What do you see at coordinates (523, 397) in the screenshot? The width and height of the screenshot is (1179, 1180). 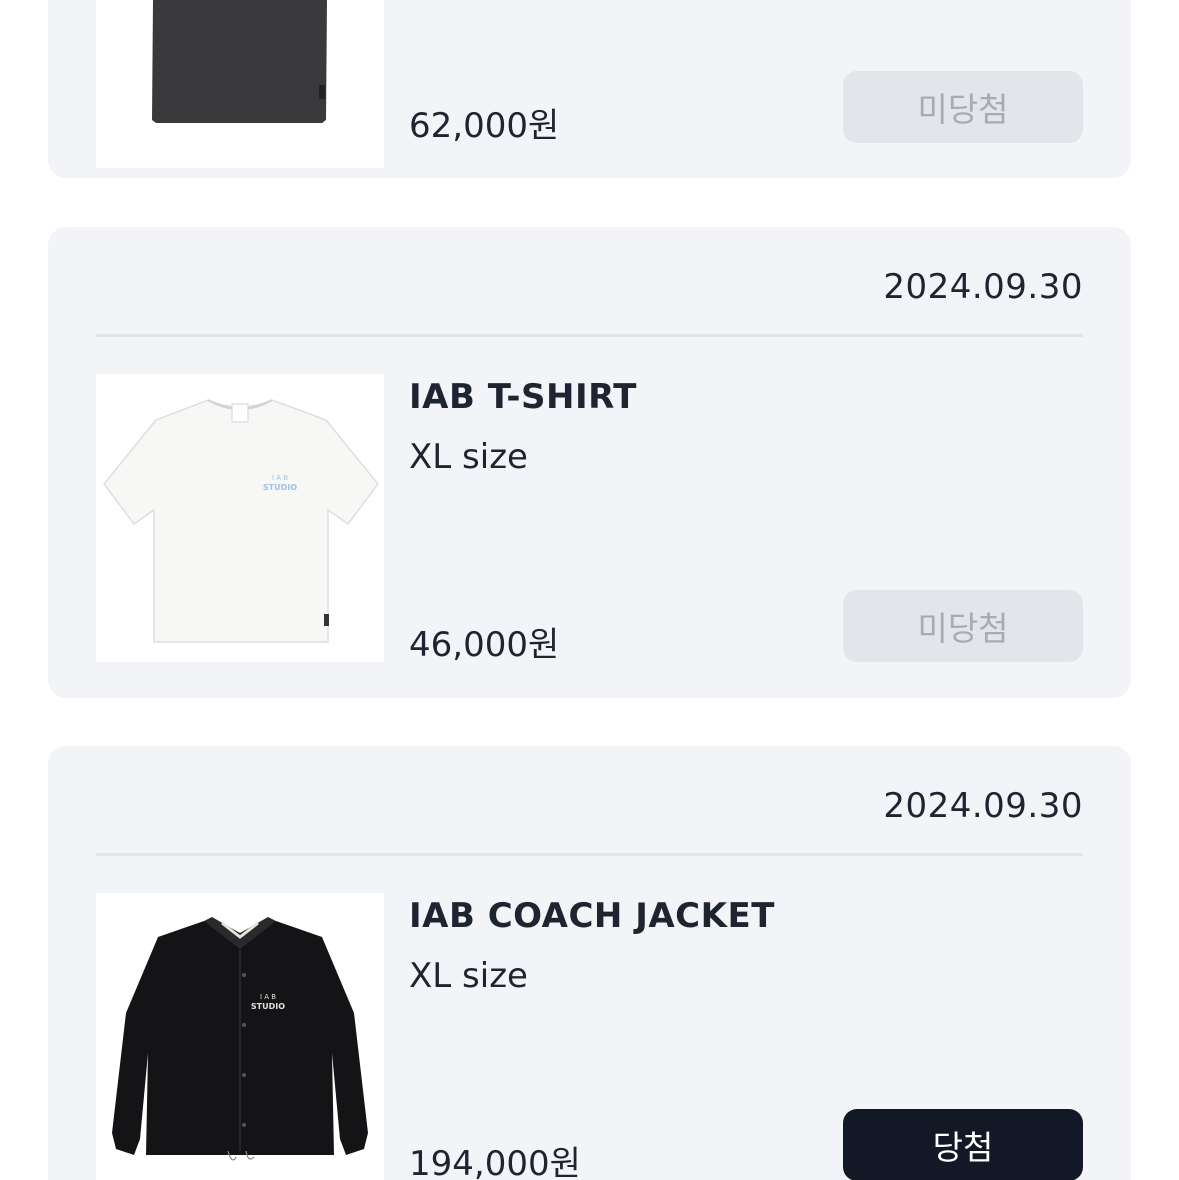 I see `product-name: IAB T-SHIRT` at bounding box center [523, 397].